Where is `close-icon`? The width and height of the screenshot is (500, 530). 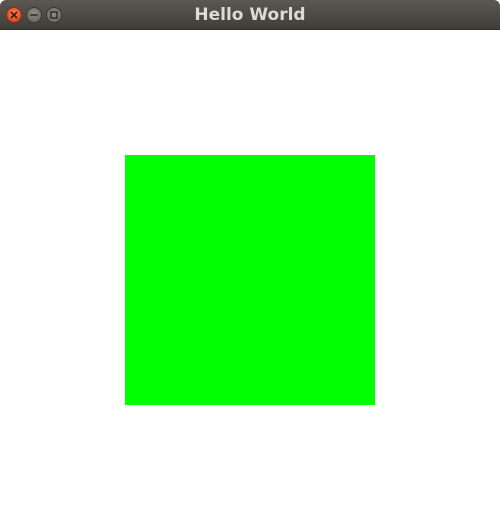
close-icon is located at coordinates (14, 15).